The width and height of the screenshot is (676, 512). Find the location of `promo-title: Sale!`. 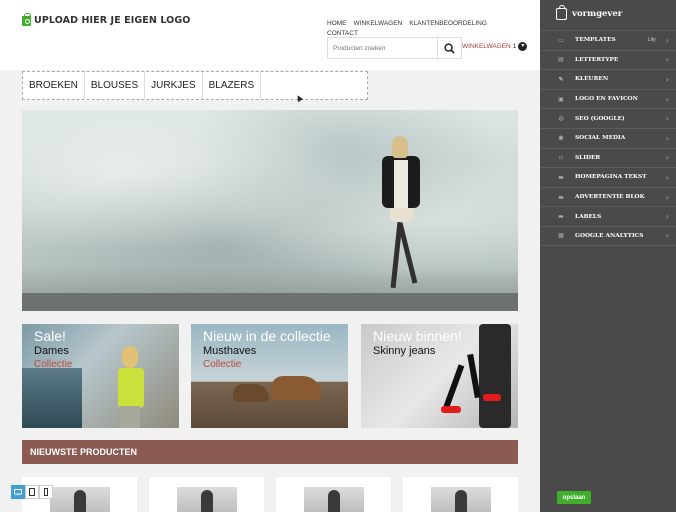

promo-title: Sale! is located at coordinates (50, 336).